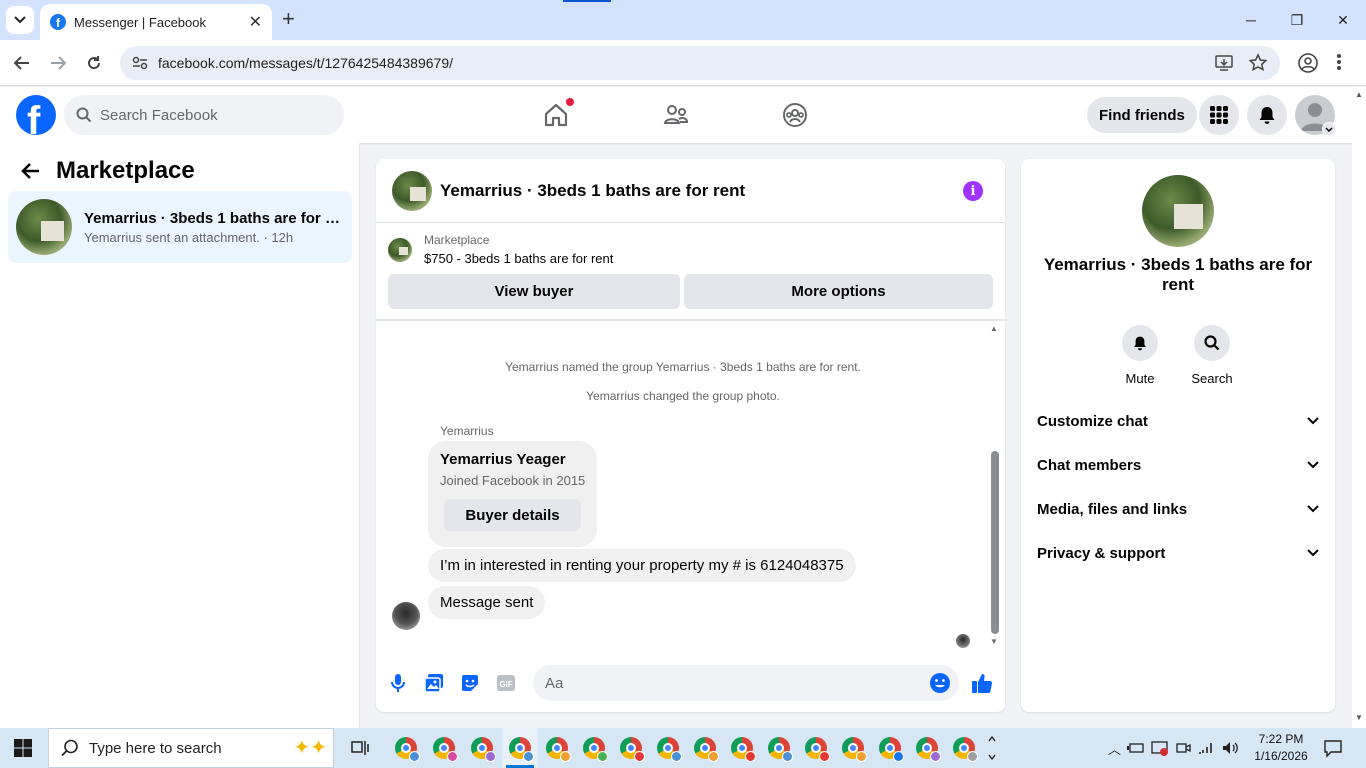 This screenshot has width=1366, height=768. What do you see at coordinates (1178, 509) in the screenshot?
I see `media-files-links-row: Media, files and links` at bounding box center [1178, 509].